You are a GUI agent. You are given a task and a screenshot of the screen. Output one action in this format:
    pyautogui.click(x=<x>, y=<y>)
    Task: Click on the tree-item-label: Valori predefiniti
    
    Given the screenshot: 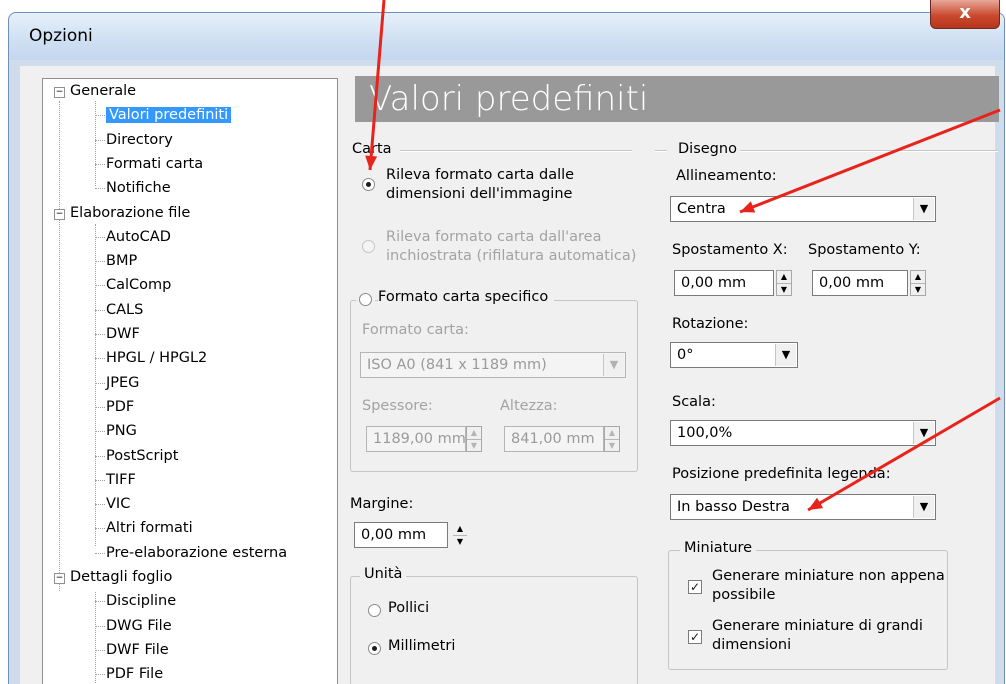 What is the action you would take?
    pyautogui.click(x=169, y=115)
    